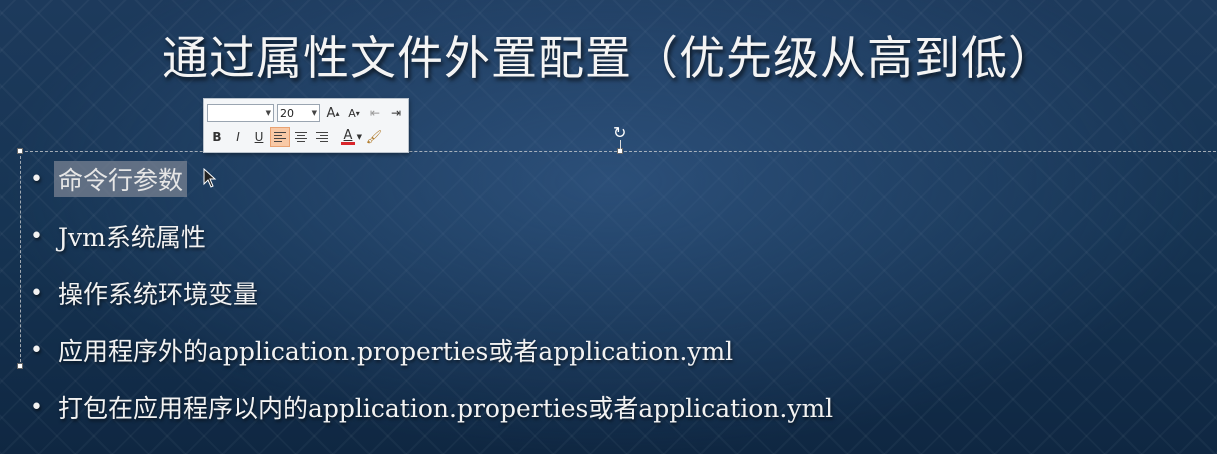  I want to click on align-center-icon, so click(301, 137).